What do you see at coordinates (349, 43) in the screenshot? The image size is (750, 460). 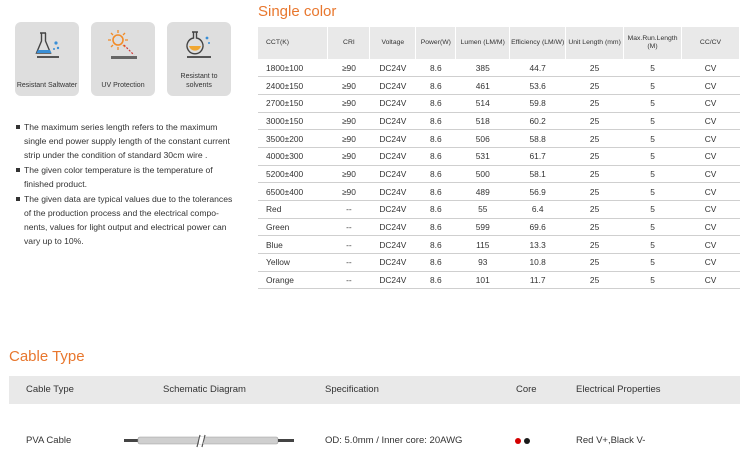 I see `header-cri: CRI` at bounding box center [349, 43].